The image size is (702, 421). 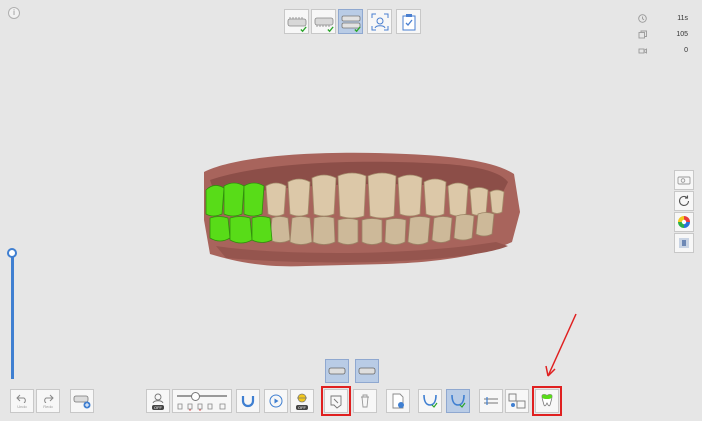 I want to click on lower-arch-button, so click(x=458, y=401).